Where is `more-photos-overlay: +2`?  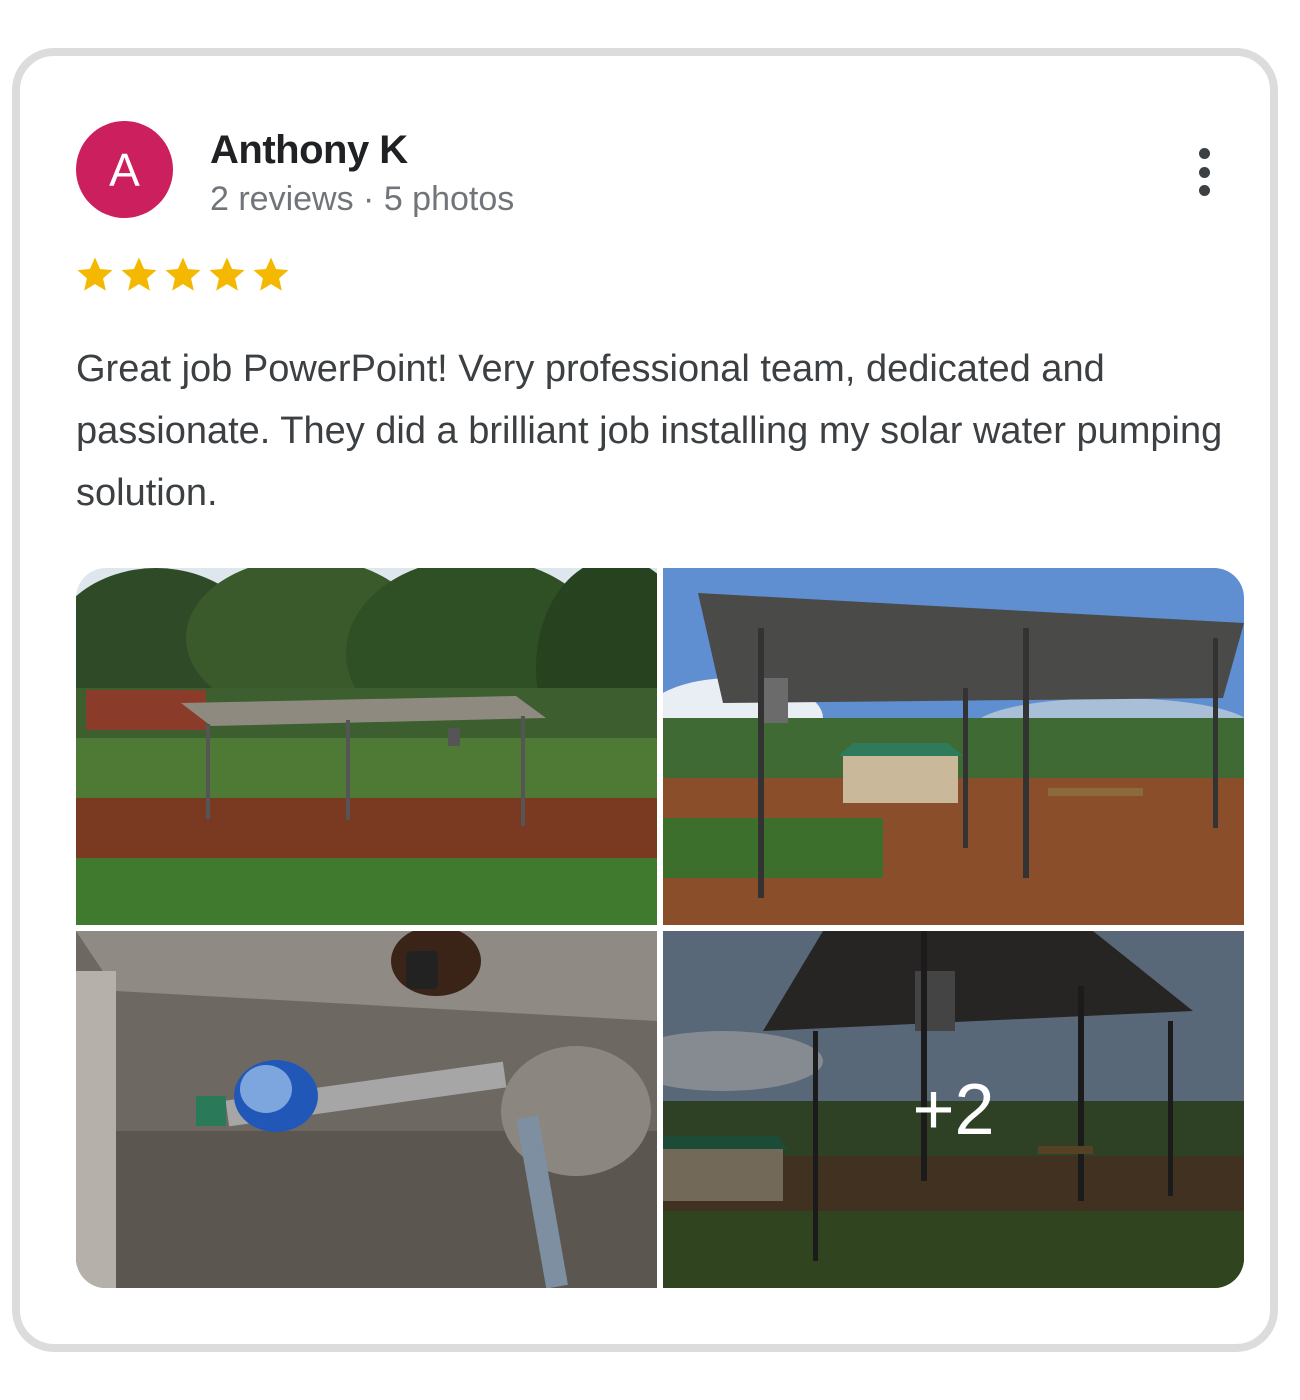 more-photos-overlay: +2 is located at coordinates (953, 1109).